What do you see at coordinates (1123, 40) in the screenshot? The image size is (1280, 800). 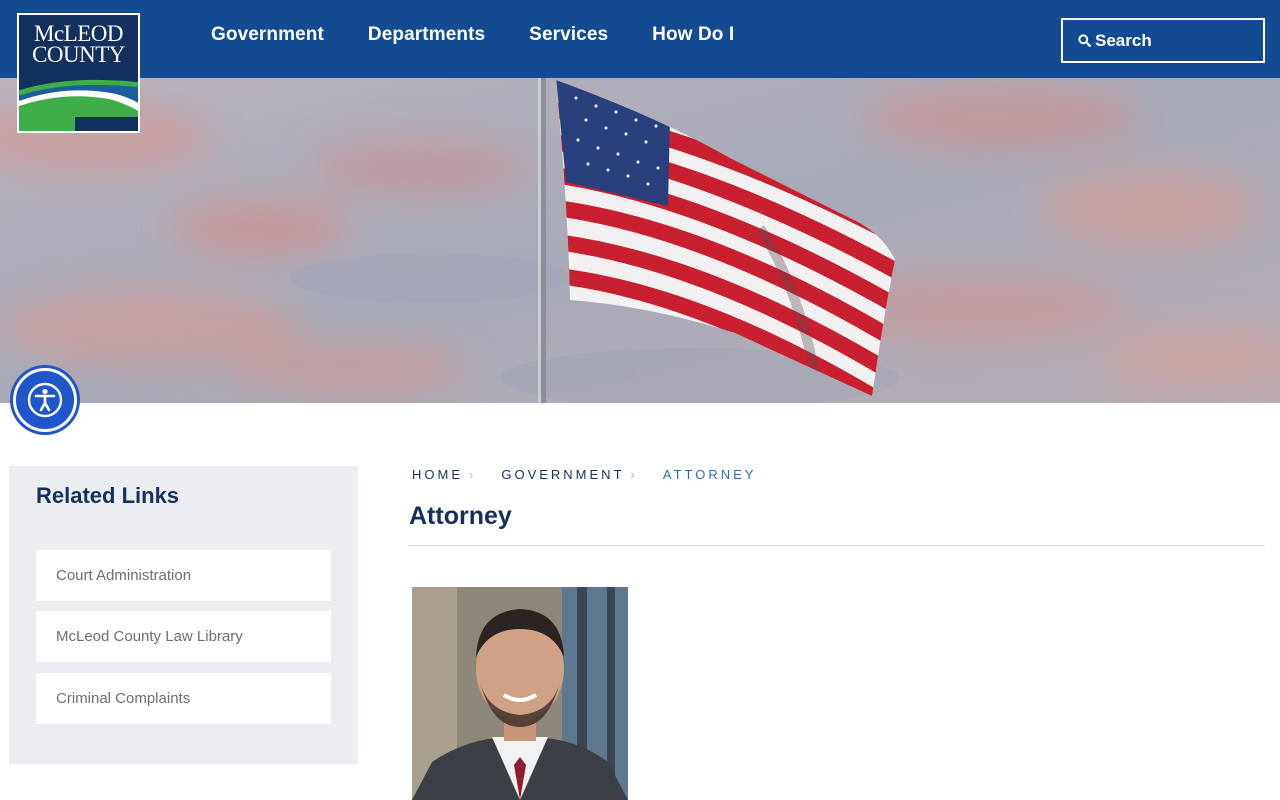 I see `search-label: Search` at bounding box center [1123, 40].